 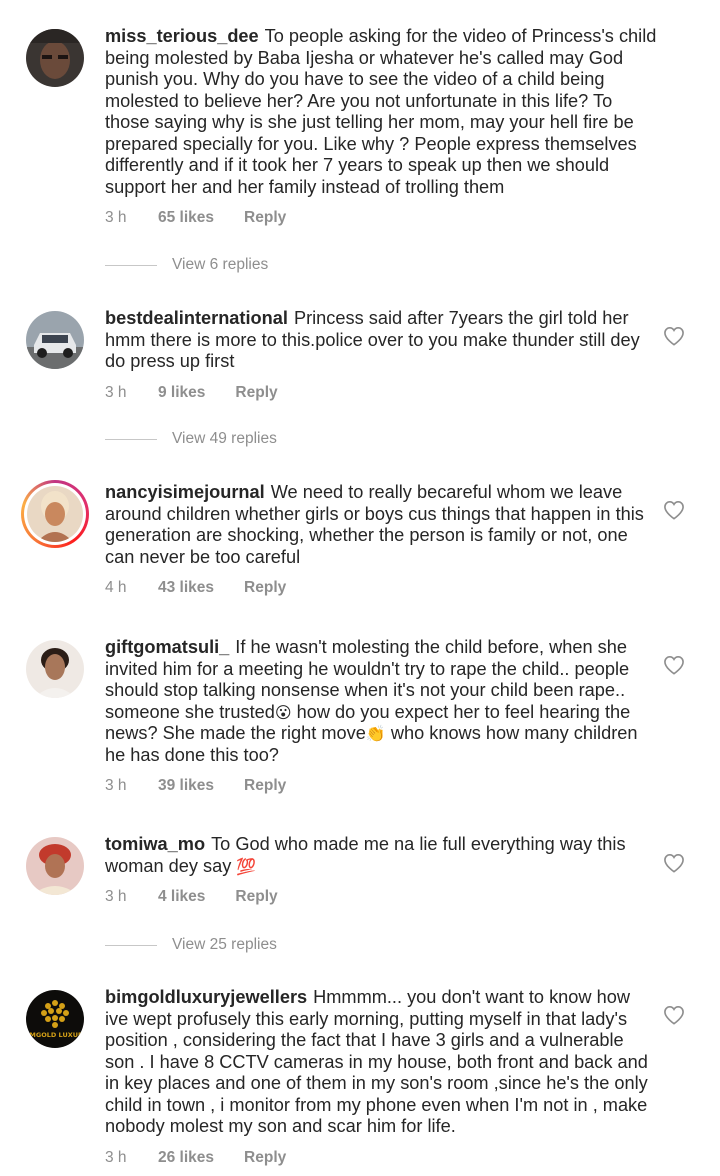 What do you see at coordinates (185, 492) in the screenshot?
I see `comment-username: nancyisimejournal` at bounding box center [185, 492].